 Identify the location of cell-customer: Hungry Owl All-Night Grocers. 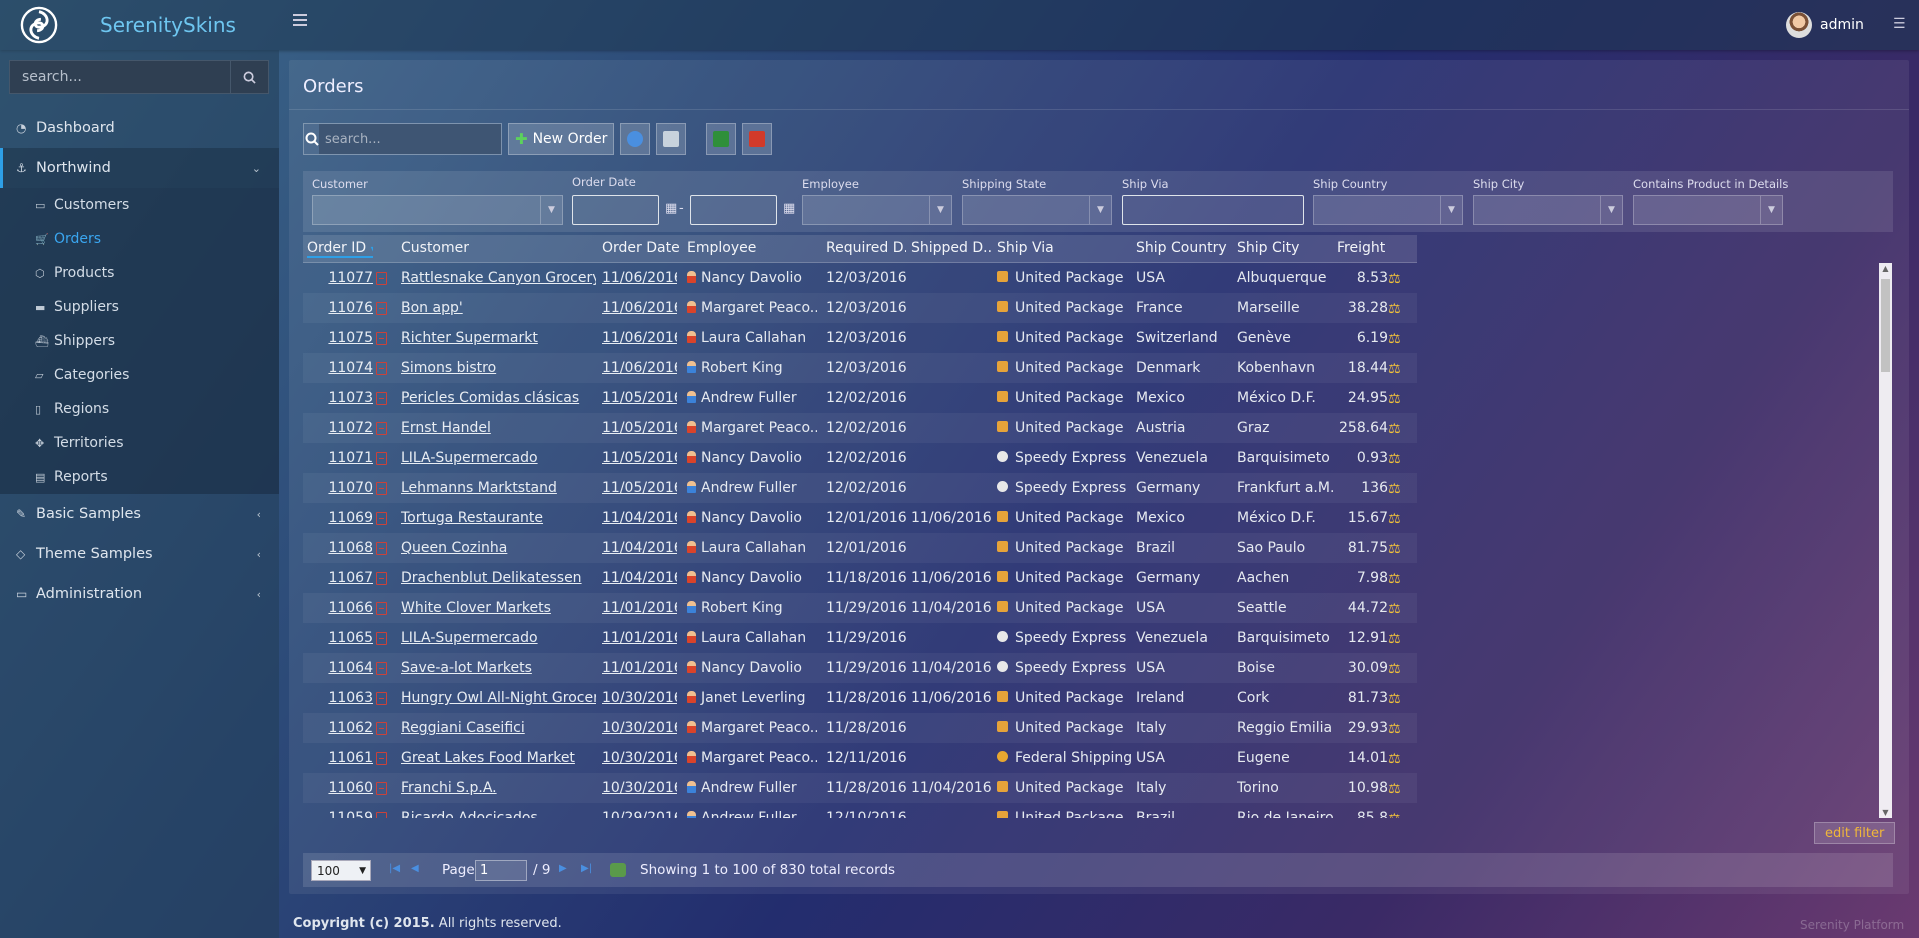
(498, 698).